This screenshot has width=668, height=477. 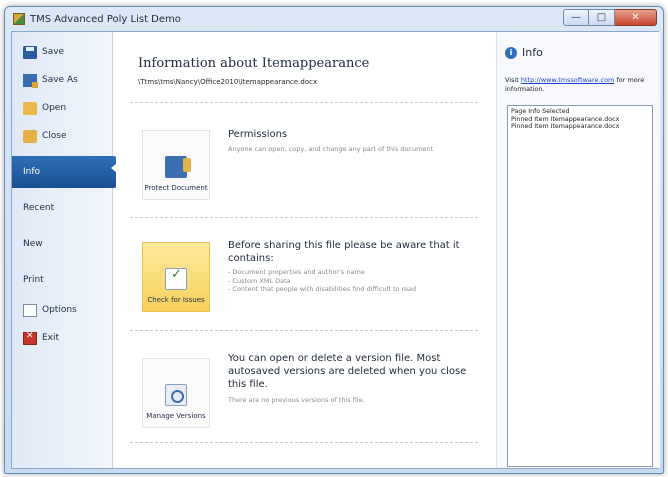 I want to click on menu-item-save-as: Save As, so click(x=62, y=80).